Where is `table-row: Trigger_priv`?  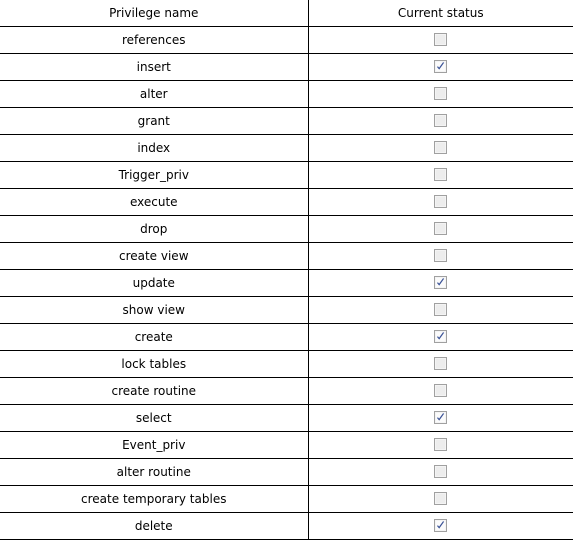
table-row: Trigger_priv is located at coordinates (286, 175).